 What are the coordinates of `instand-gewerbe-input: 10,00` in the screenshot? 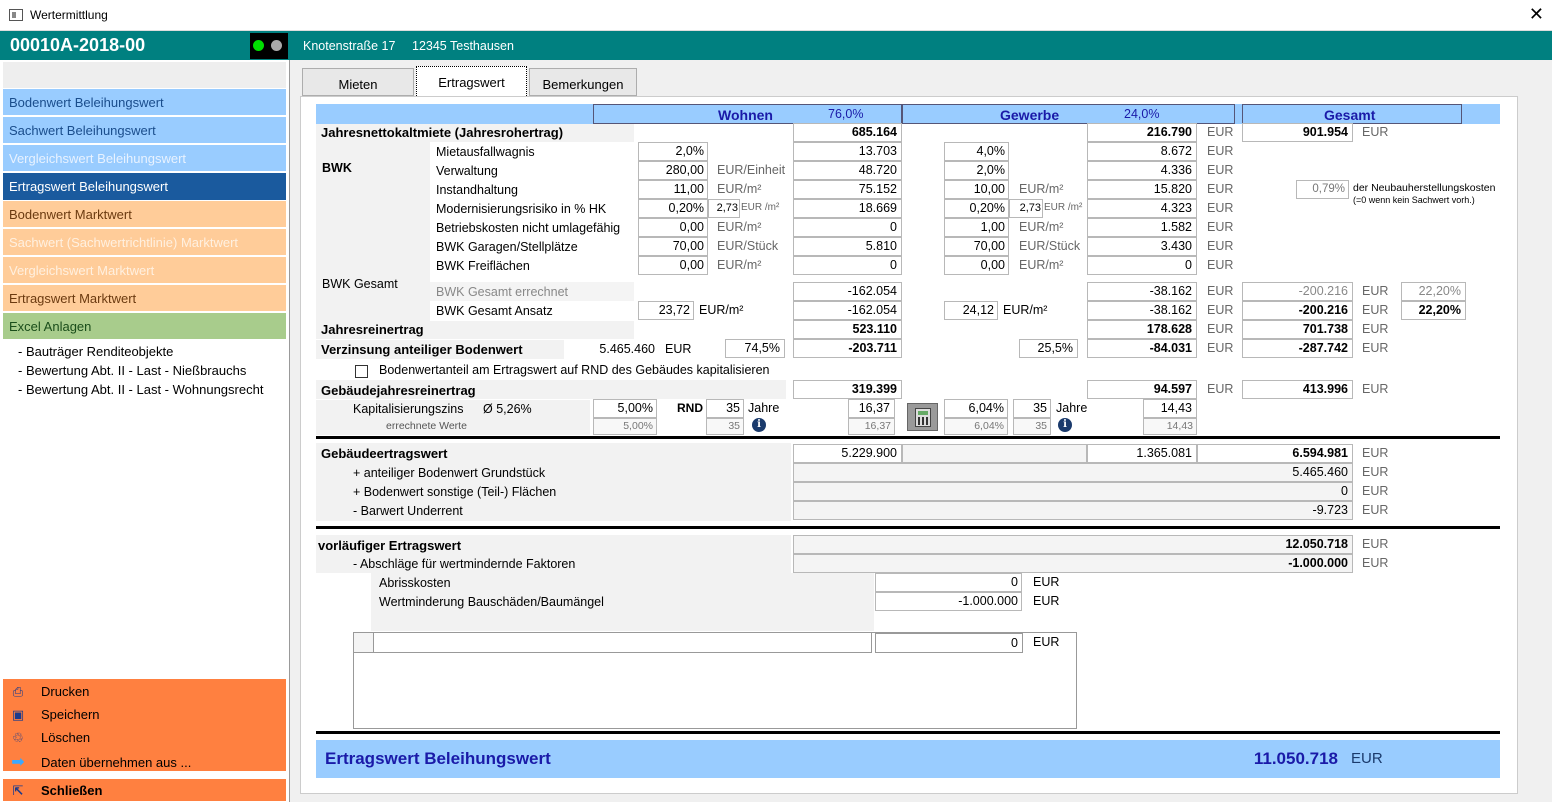 It's located at (976, 189).